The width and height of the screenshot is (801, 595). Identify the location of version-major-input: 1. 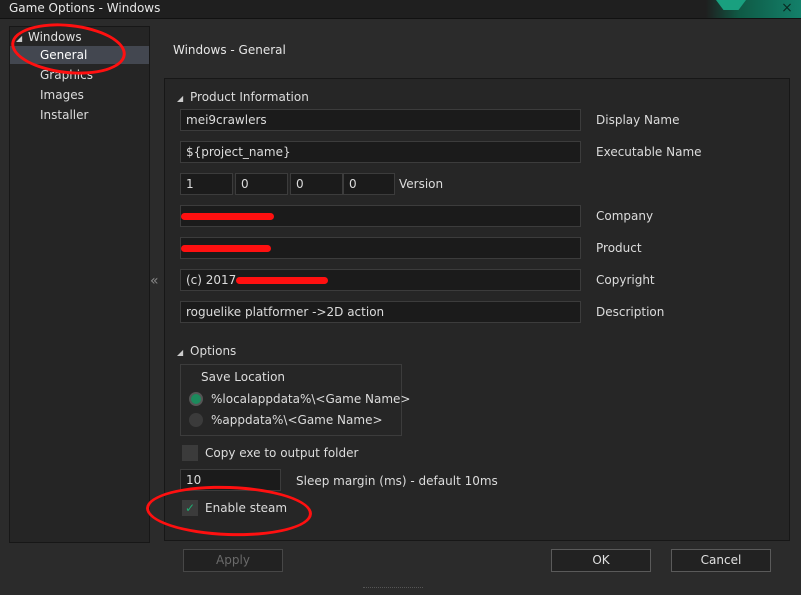
(206, 184).